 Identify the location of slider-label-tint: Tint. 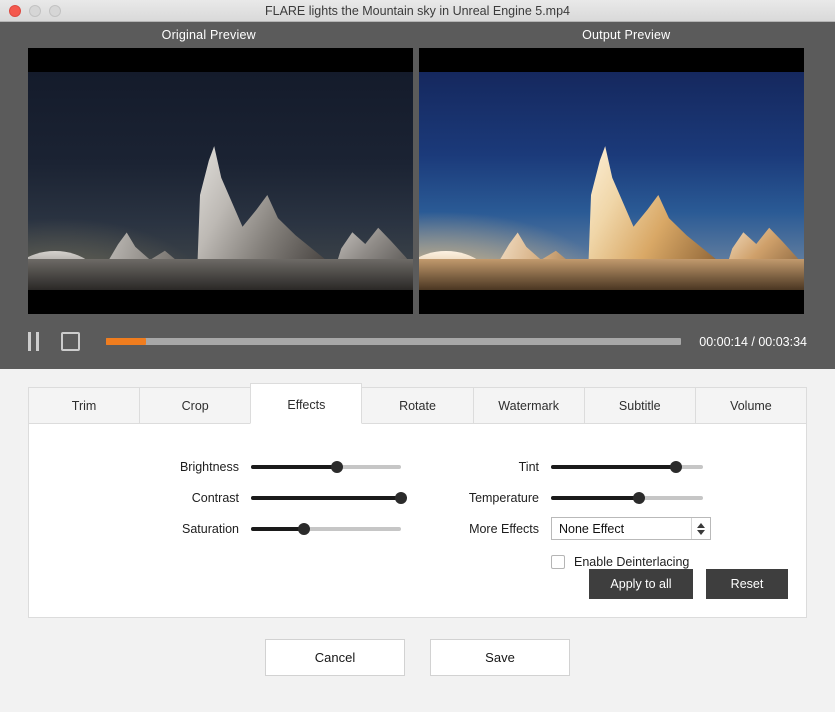
(528, 466).